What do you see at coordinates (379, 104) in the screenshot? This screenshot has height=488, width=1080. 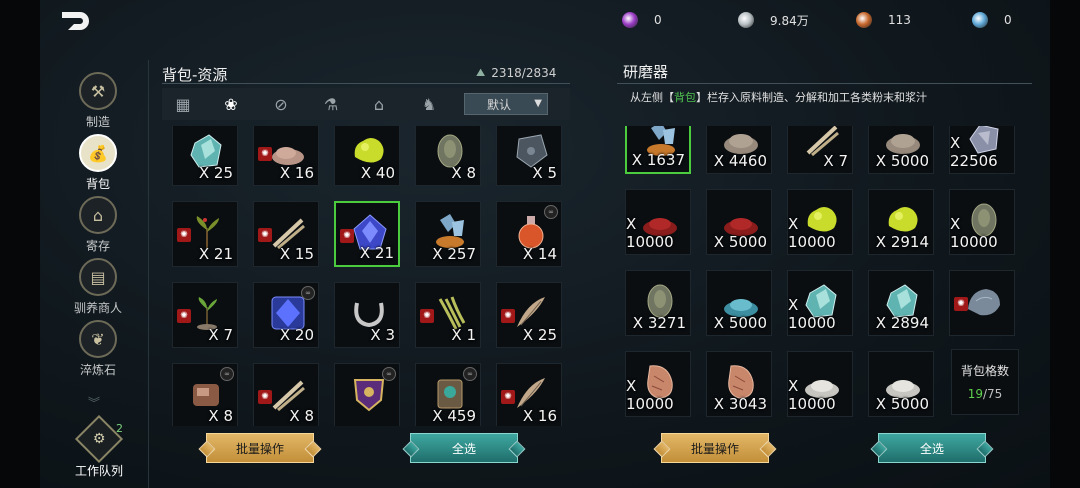 I see `tab-buildings-icon: ⌂` at bounding box center [379, 104].